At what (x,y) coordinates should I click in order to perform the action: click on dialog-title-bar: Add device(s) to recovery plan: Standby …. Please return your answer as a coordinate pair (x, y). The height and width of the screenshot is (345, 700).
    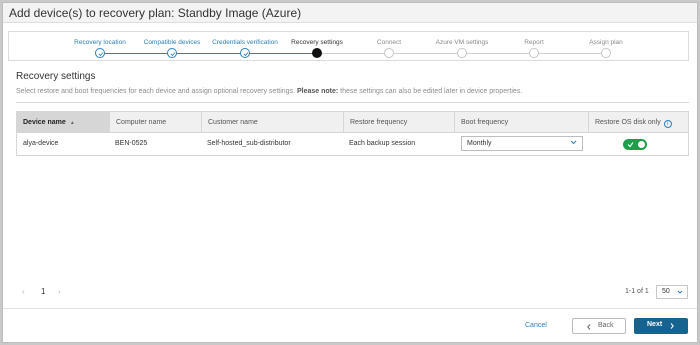
    Looking at the image, I should click on (350, 13).